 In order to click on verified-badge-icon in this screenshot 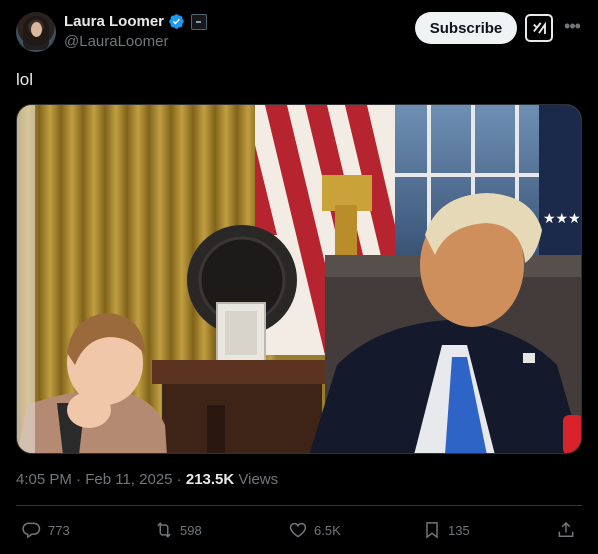, I will do `click(176, 21)`.